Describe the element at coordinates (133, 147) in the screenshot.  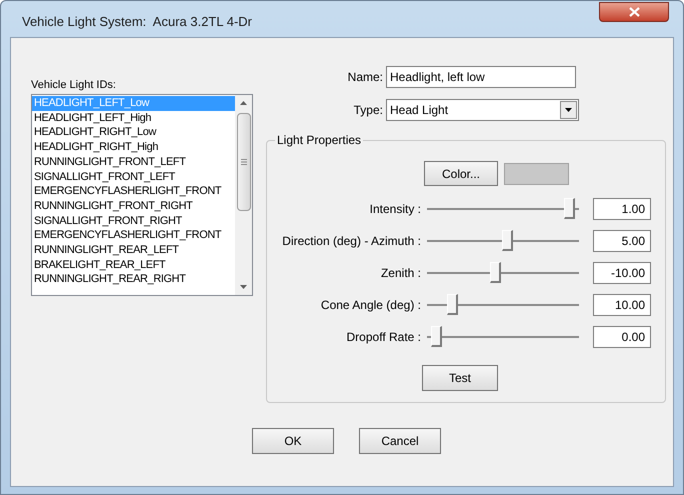
I see `list-item: HEADLIGHT_RIGHT_High` at that location.